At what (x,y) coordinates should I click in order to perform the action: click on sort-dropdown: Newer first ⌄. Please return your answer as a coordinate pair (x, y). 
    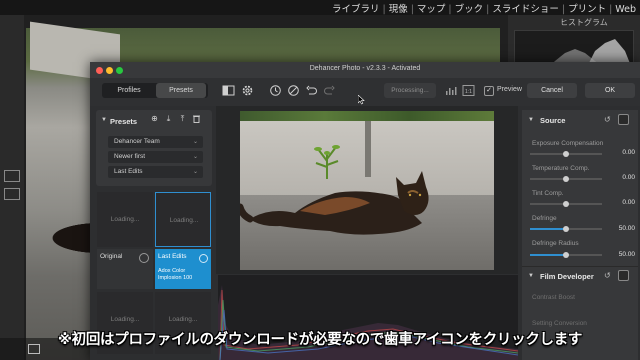
    Looking at the image, I should click on (155, 157).